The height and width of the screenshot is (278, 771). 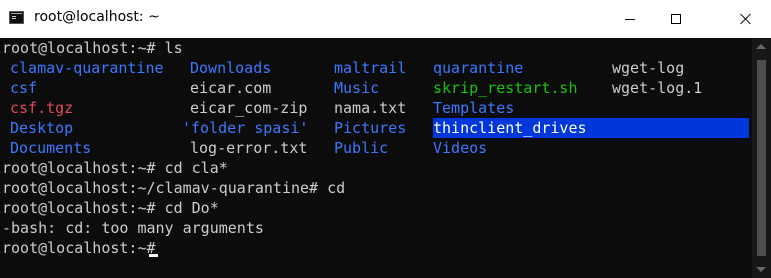 I want to click on scroll-down-arrow-icon, so click(x=761, y=269).